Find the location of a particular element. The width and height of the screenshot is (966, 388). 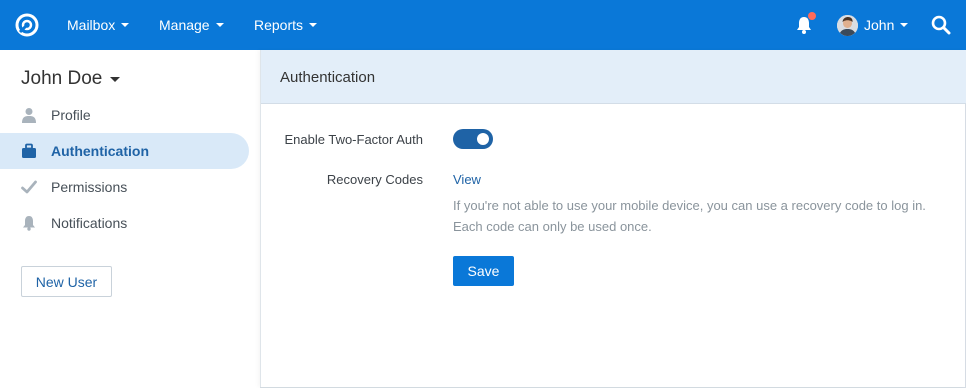

panel-header: Authentication is located at coordinates (613, 77).